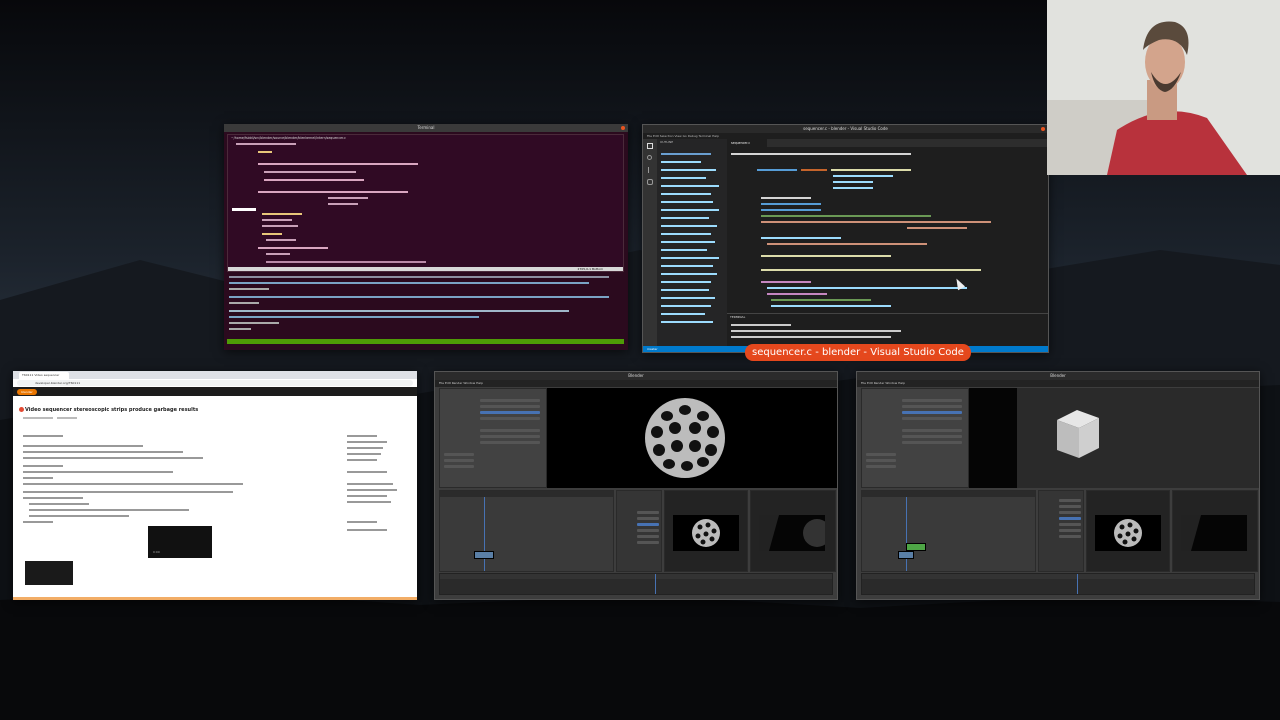  What do you see at coordinates (425, 341) in the screenshot?
I see `terminal-status-bar` at bounding box center [425, 341].